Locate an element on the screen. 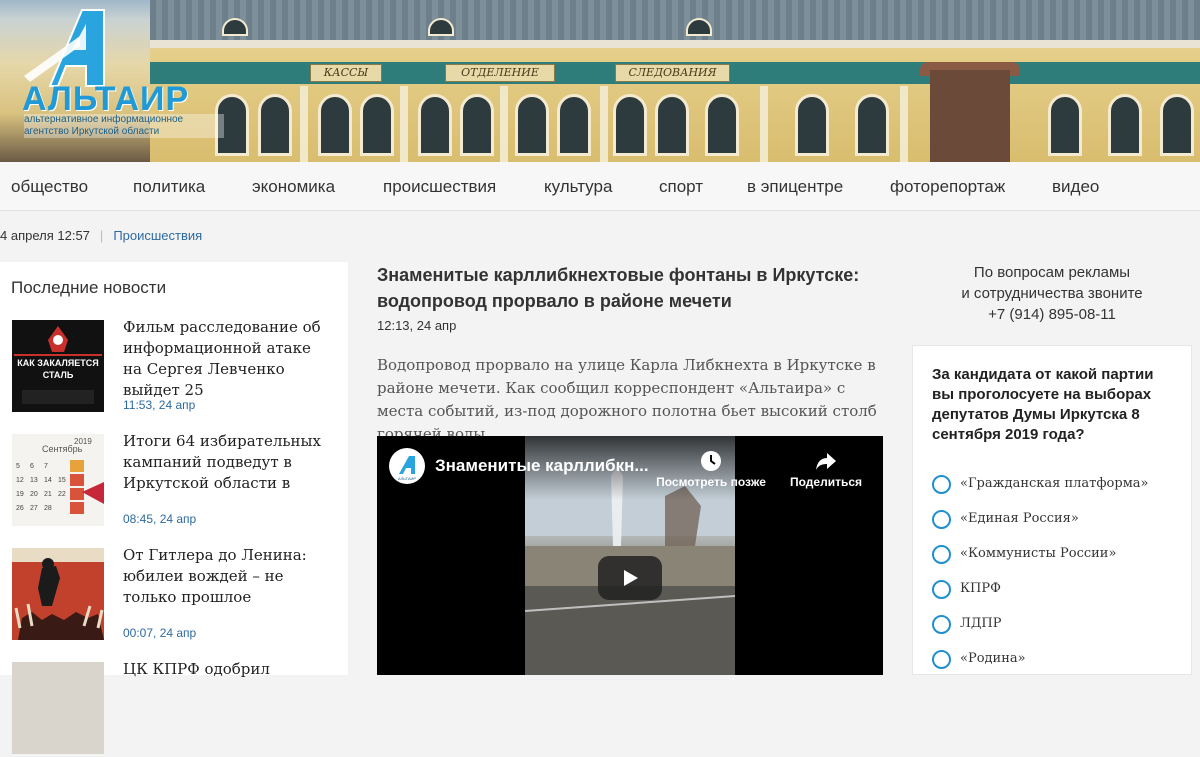 The width and height of the screenshot is (1200, 757). nav-item-politika: политика is located at coordinates (169, 186).